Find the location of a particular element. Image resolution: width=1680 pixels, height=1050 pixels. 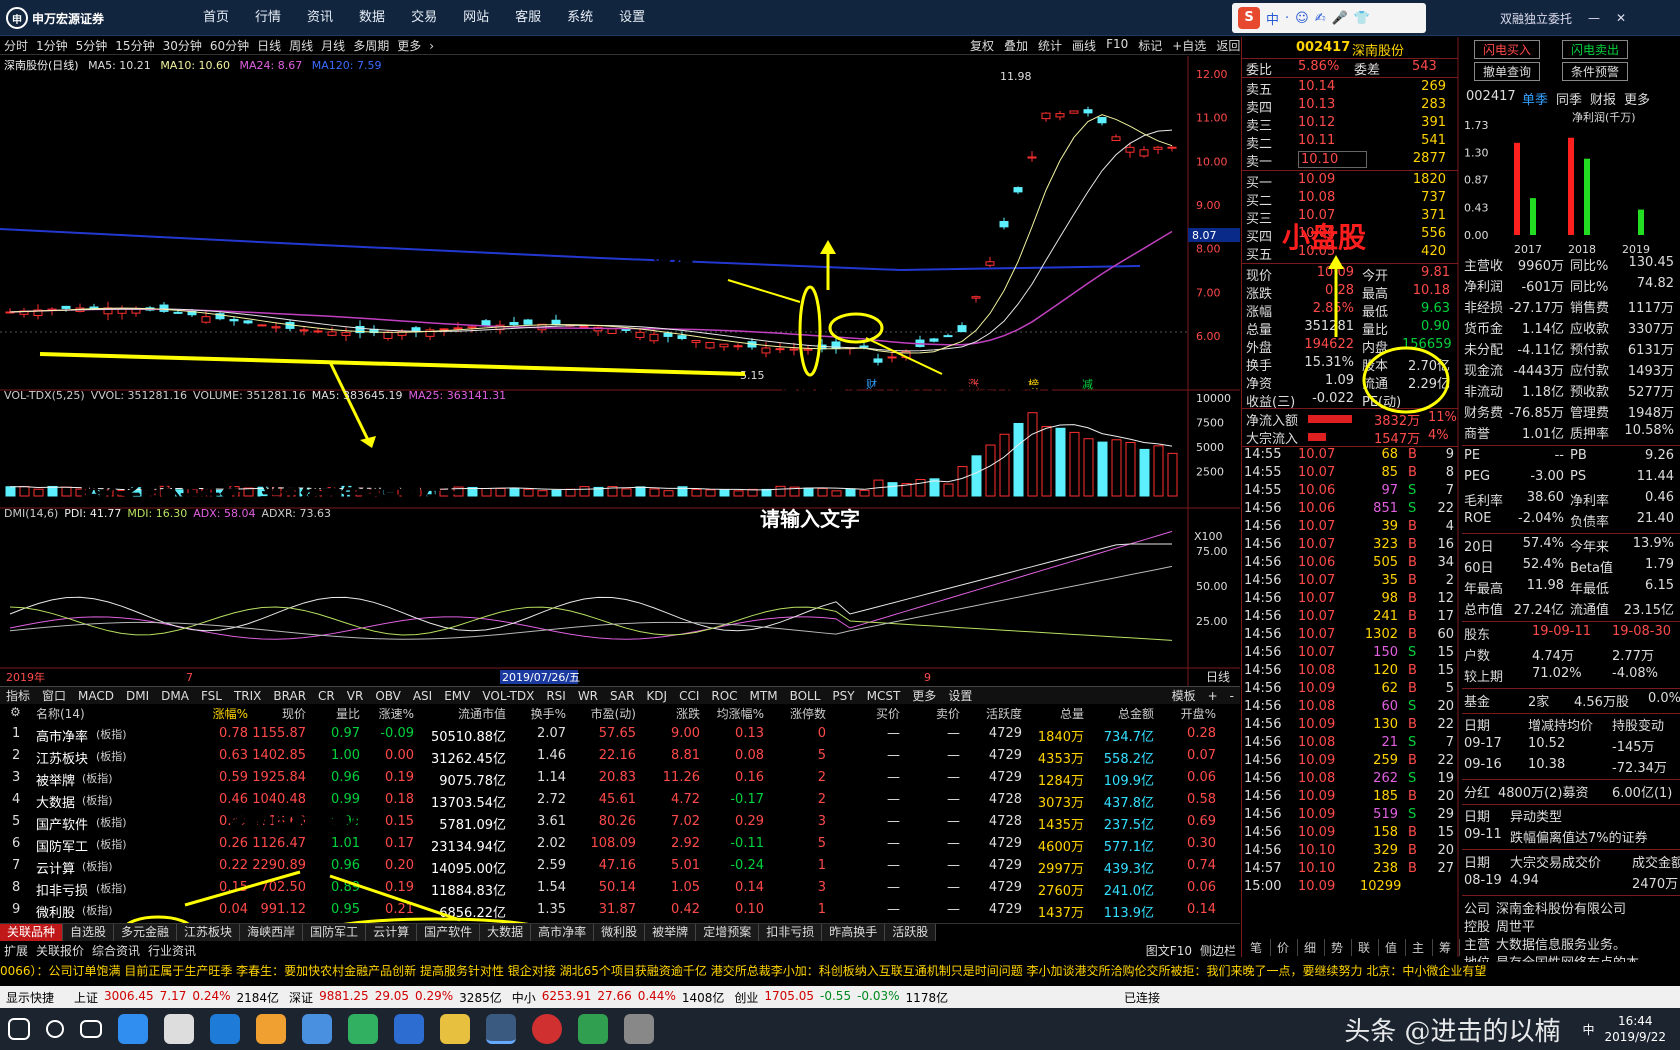

nav-extend: 扩展 is located at coordinates (16, 950).